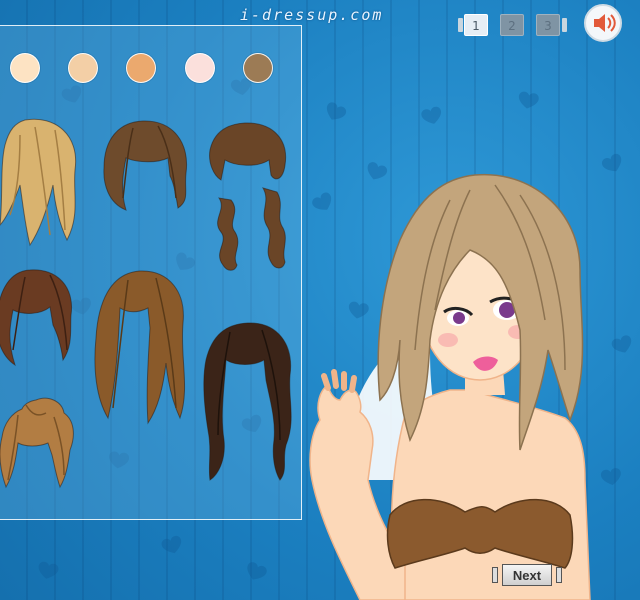  What do you see at coordinates (564, 25) in the screenshot?
I see `page-tab-cap-right` at bounding box center [564, 25].